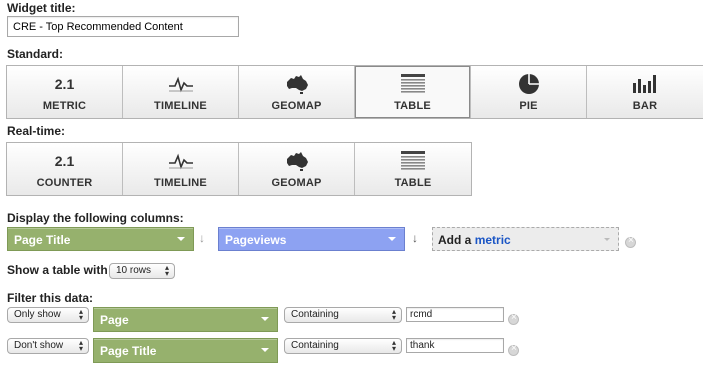 The width and height of the screenshot is (703, 368). What do you see at coordinates (455, 345) in the screenshot?
I see `filter-value-input: thank` at bounding box center [455, 345].